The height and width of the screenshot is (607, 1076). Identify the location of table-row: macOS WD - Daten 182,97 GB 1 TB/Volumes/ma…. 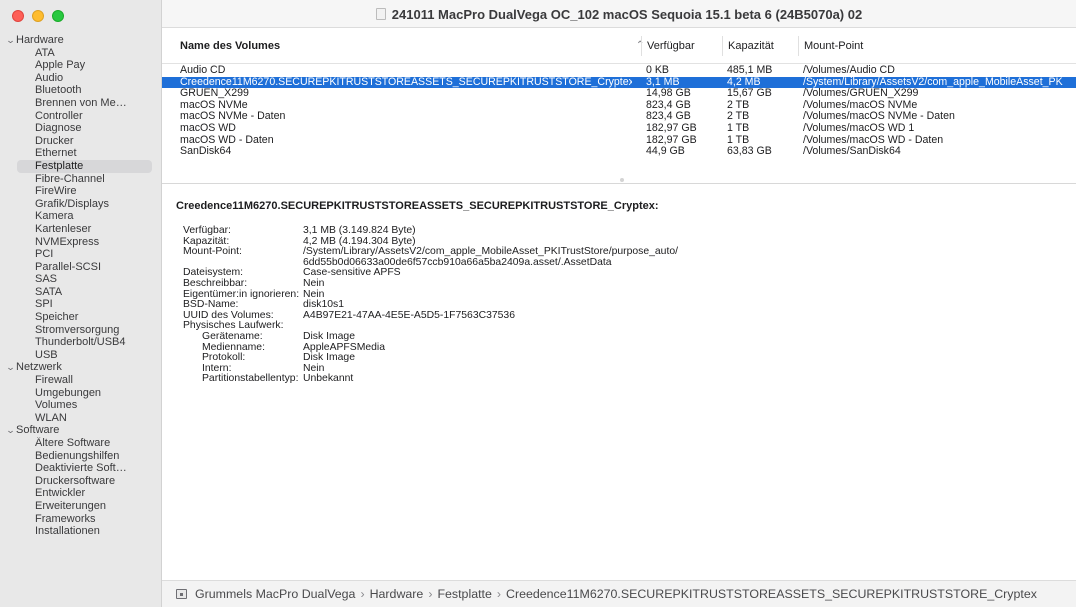
(619, 141).